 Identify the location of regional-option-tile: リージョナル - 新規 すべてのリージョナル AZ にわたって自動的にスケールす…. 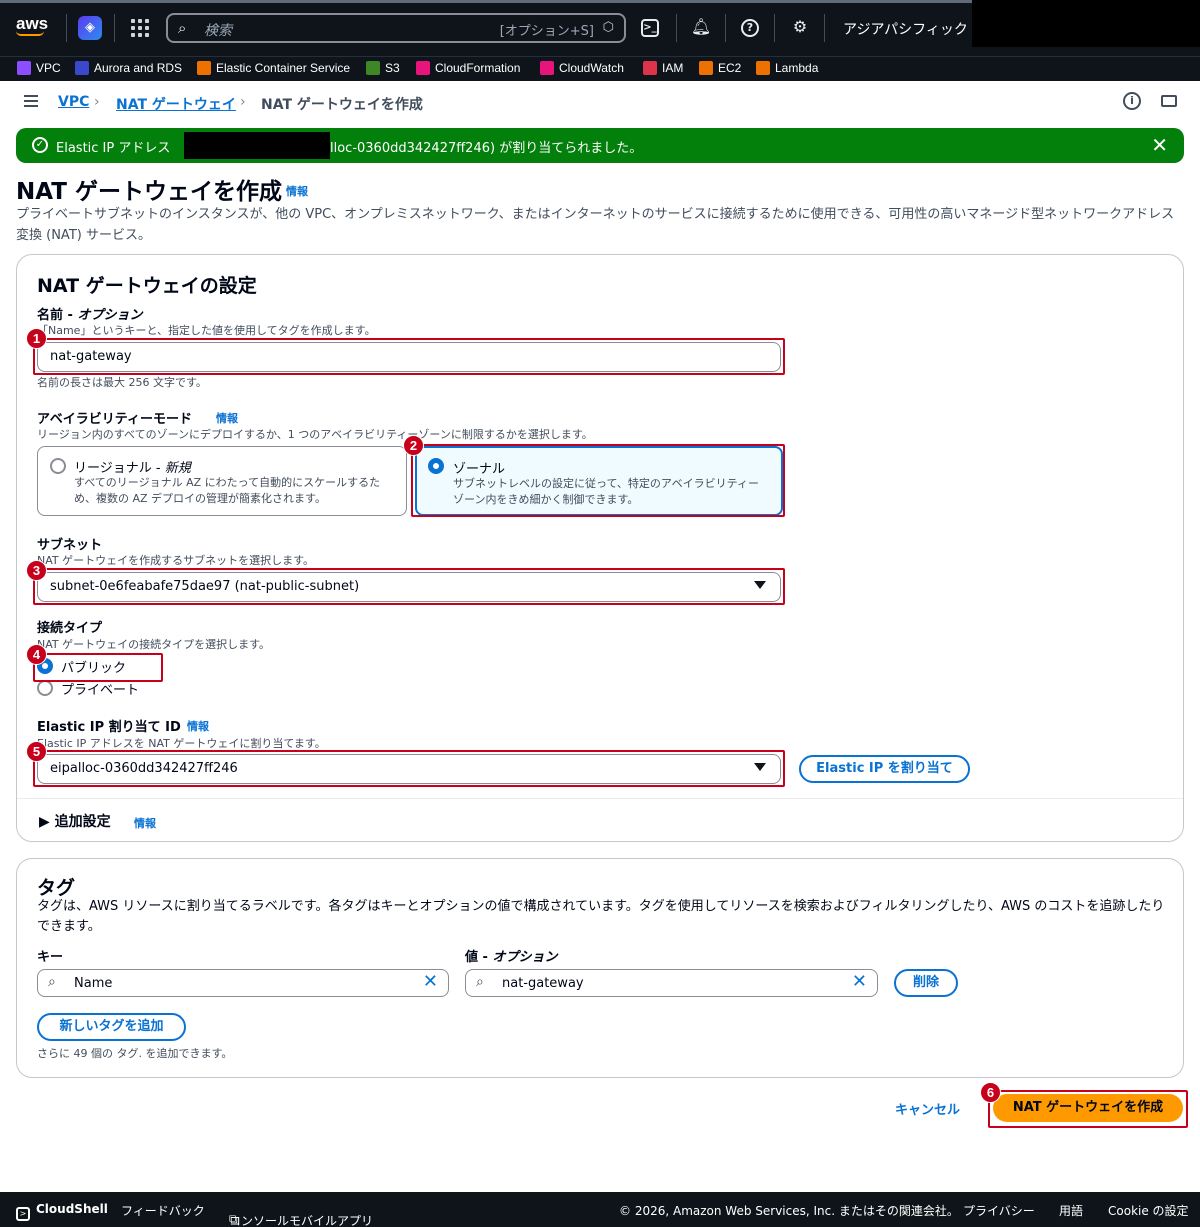
(222, 481).